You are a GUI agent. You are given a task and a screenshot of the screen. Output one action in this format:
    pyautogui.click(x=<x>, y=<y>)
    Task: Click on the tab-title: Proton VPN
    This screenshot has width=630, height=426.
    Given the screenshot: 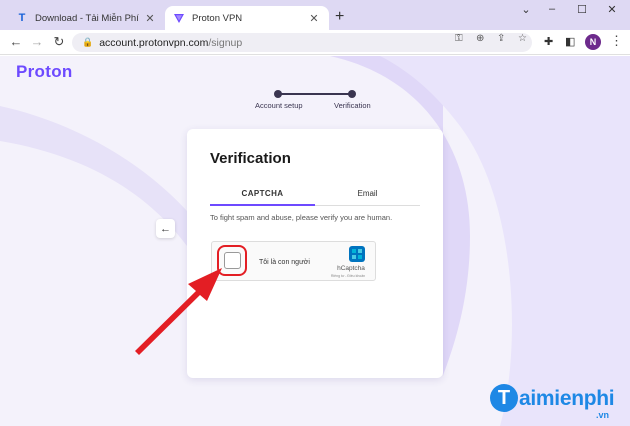 What is the action you would take?
    pyautogui.click(x=217, y=18)
    